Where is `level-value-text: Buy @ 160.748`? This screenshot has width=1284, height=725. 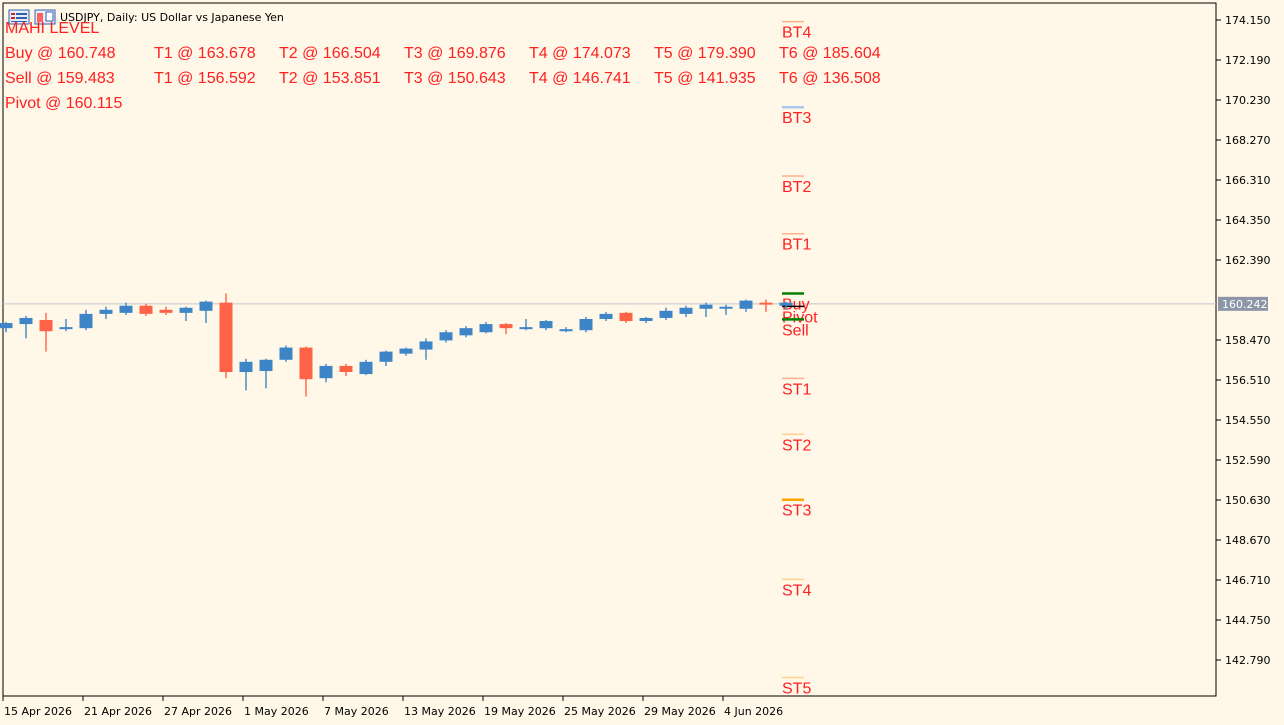
level-value-text: Buy @ 160.748 is located at coordinates (60, 53).